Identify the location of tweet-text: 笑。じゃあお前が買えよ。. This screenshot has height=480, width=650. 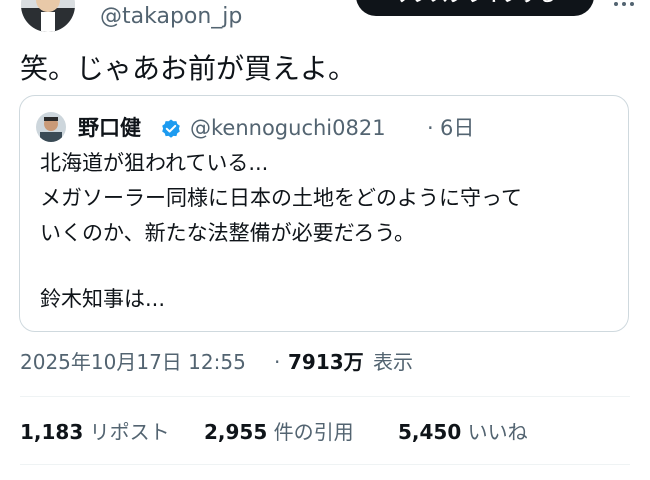
(188, 68).